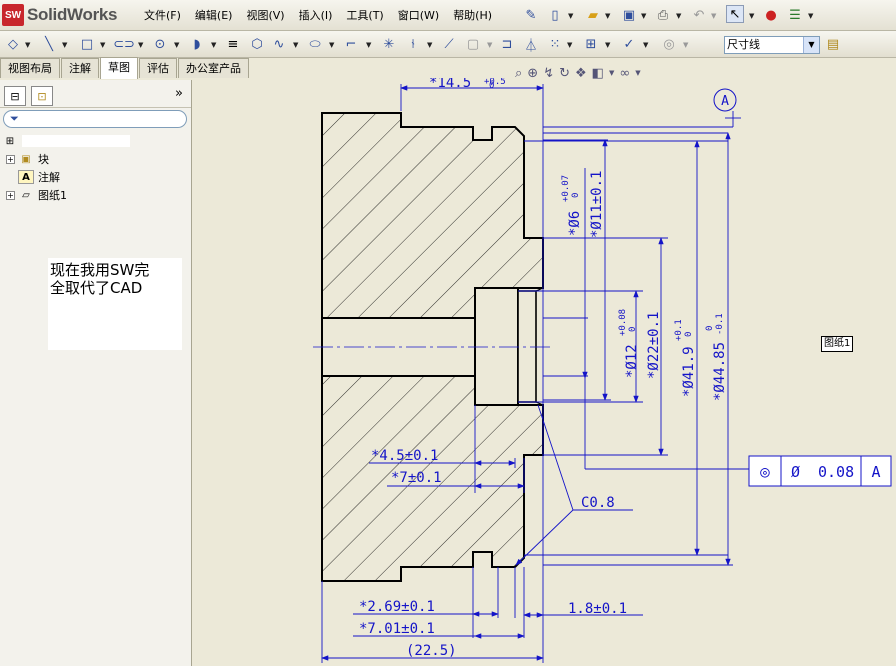 This screenshot has width=896, height=666. What do you see at coordinates (811, 45) in the screenshot?
I see `chevron-down-icon: ▼` at bounding box center [811, 45].